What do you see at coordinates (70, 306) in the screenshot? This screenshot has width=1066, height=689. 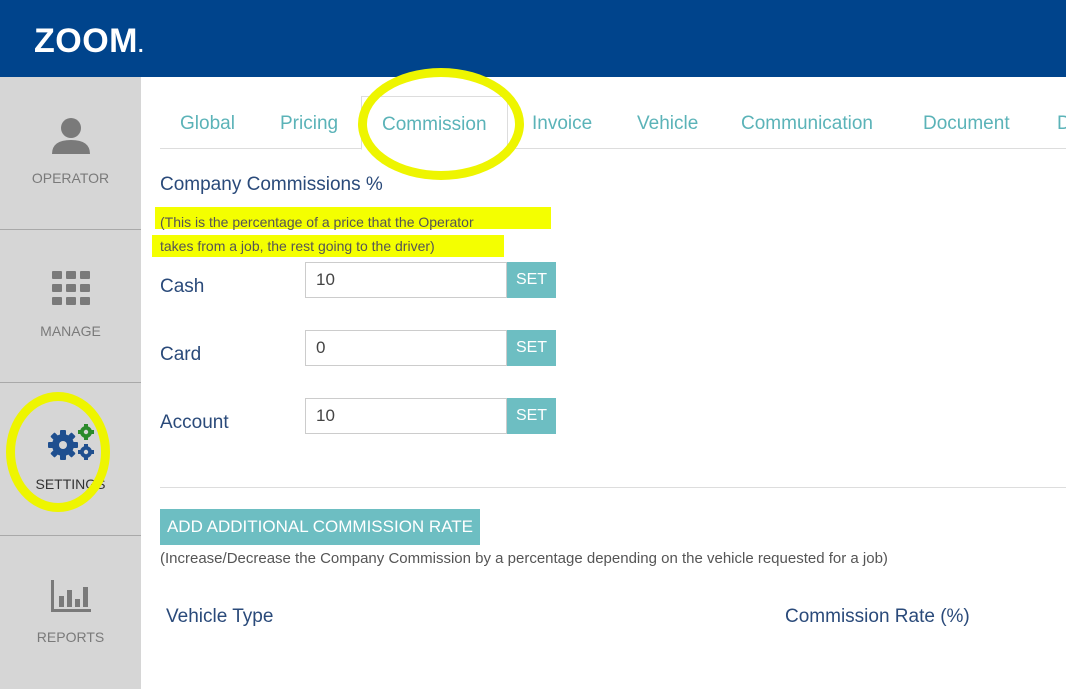 I see `sidebar-item-manage: MANAGE` at bounding box center [70, 306].